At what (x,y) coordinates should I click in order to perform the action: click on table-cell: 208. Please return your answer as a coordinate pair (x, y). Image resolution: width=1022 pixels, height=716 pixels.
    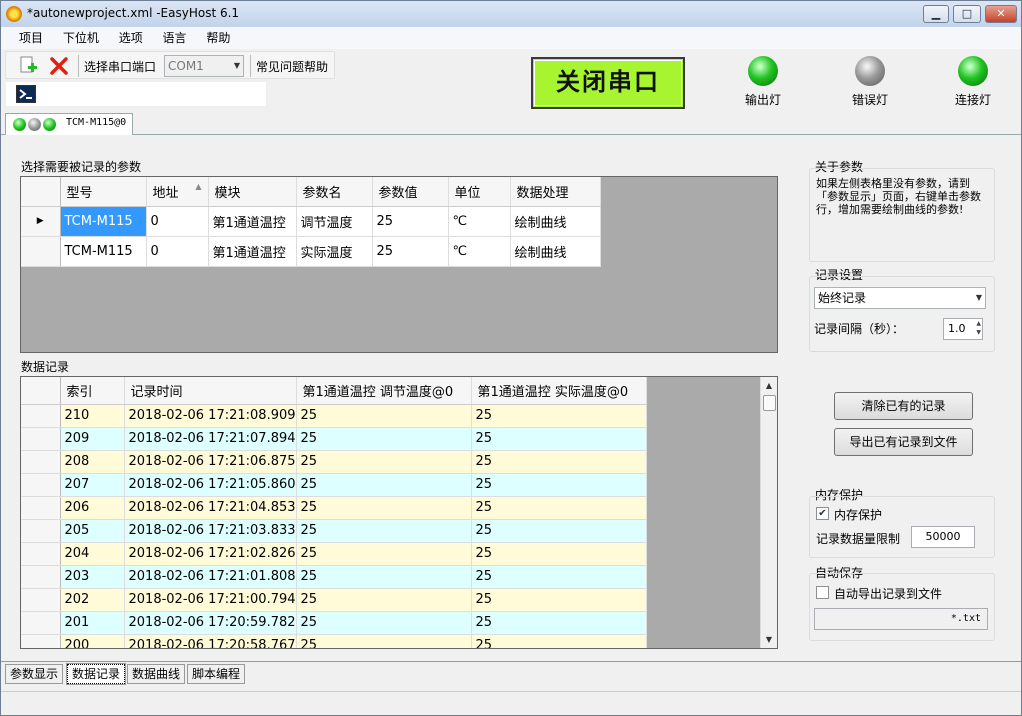
    Looking at the image, I should click on (92, 462).